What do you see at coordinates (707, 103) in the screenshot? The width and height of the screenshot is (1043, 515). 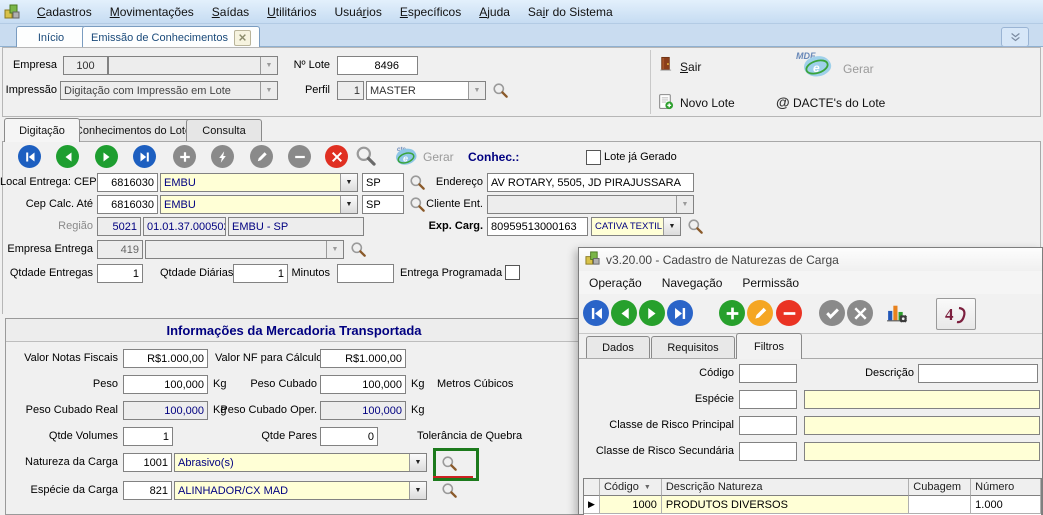 I see `novo-lote-button: Novo Lote` at bounding box center [707, 103].